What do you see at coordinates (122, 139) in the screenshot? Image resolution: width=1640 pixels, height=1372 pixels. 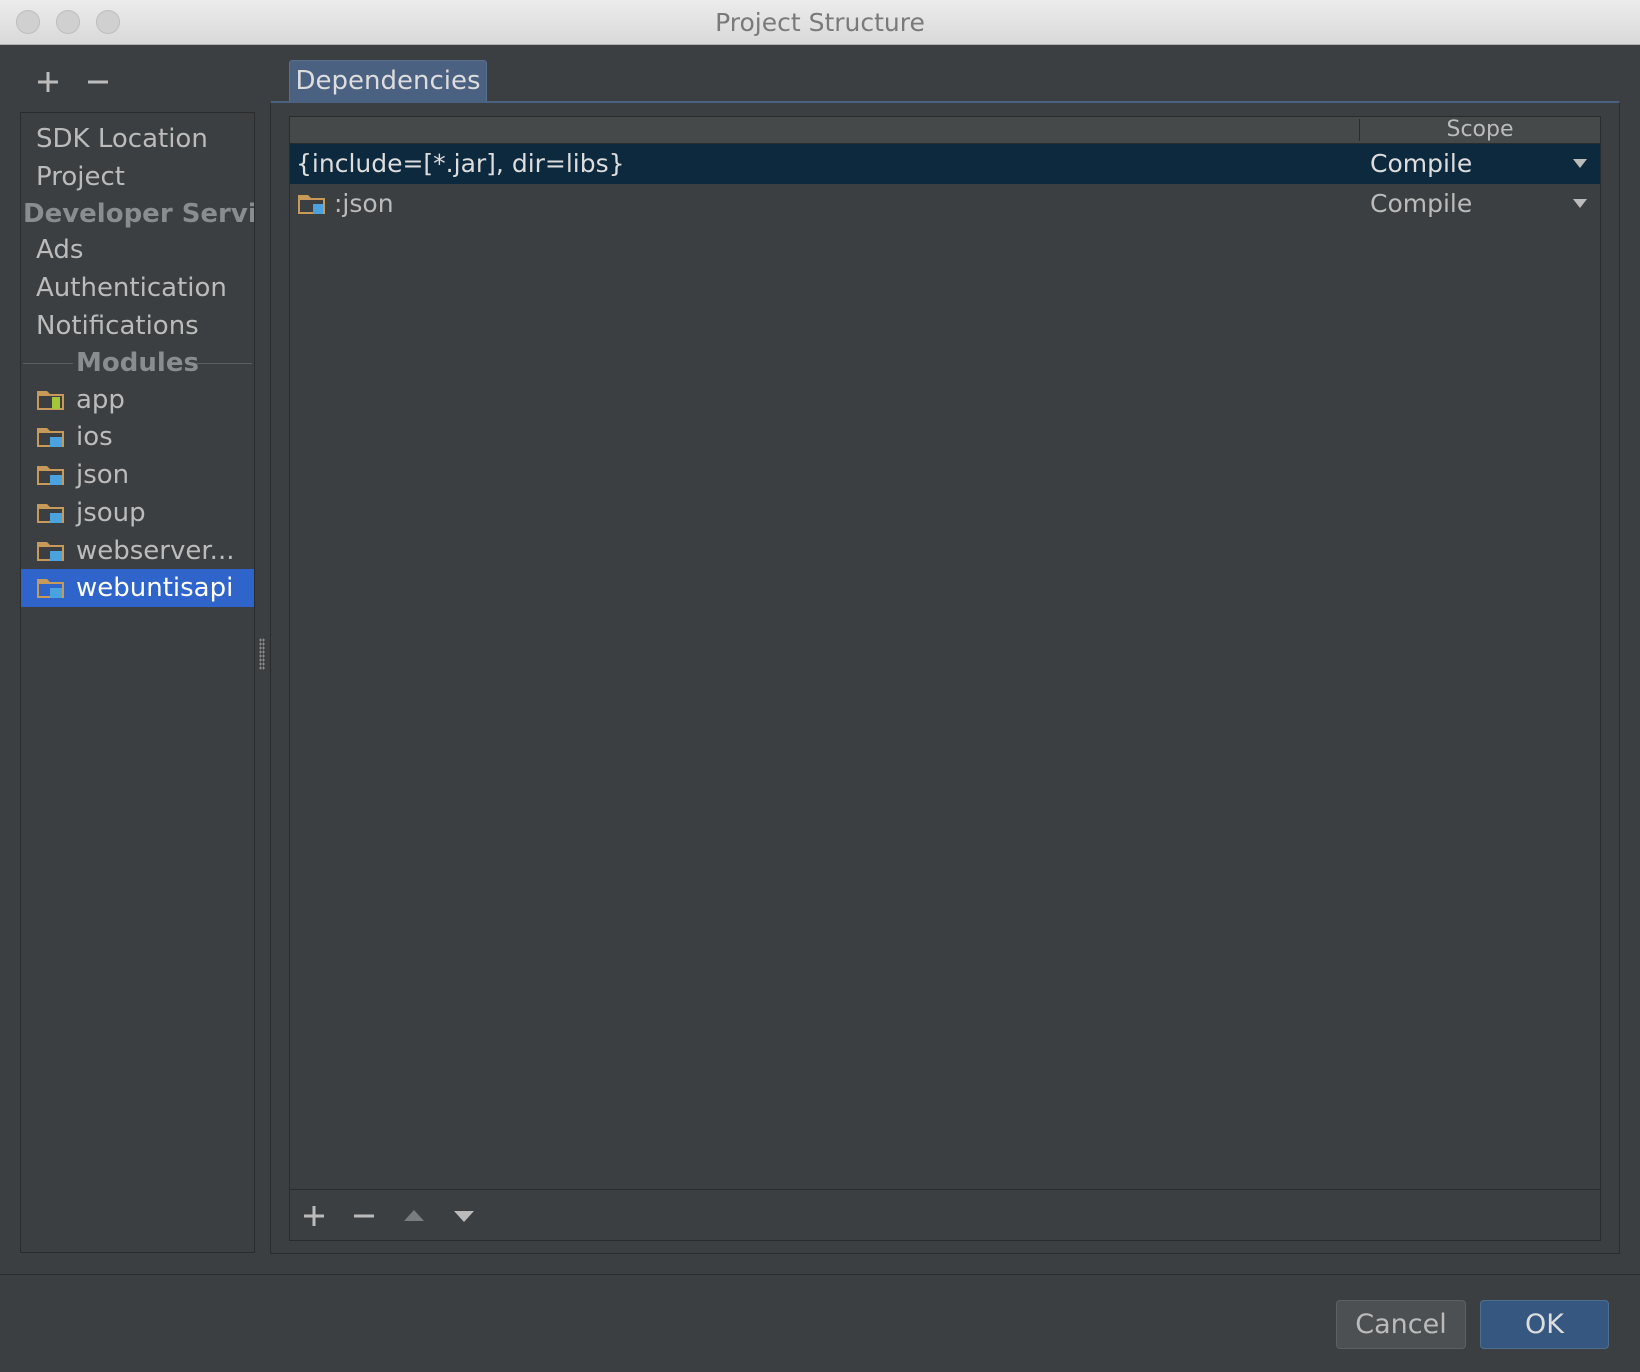 I see `sidebar-item-label: SDK Location` at bounding box center [122, 139].